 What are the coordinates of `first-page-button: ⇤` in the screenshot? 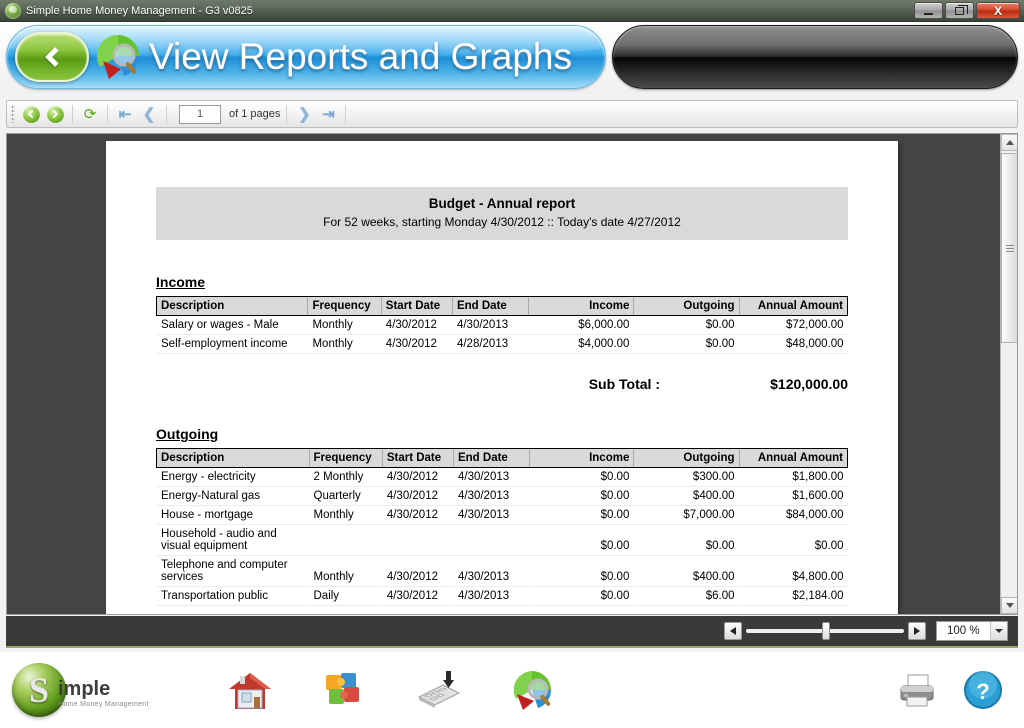 It's located at (125, 114).